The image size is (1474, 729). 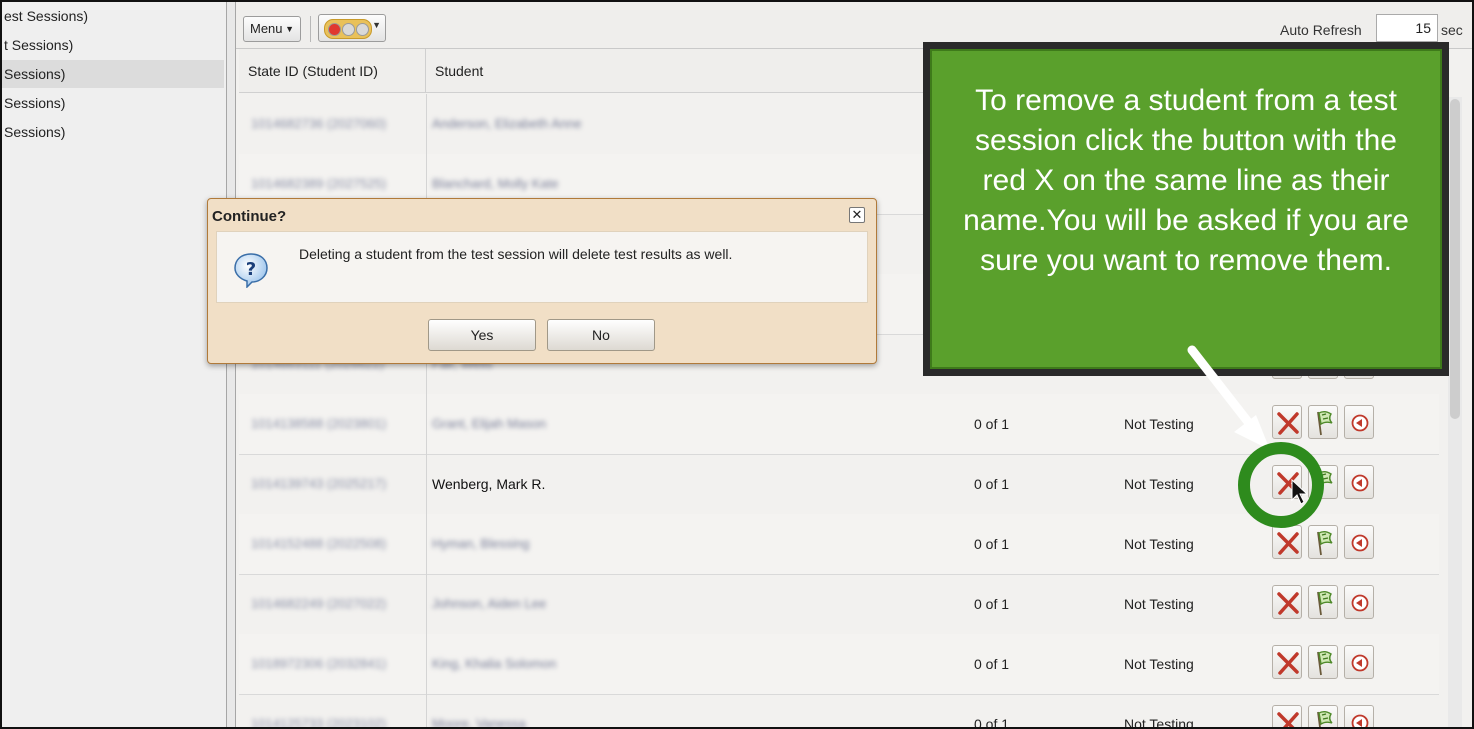 What do you see at coordinates (1228, 397) in the screenshot?
I see `pointer-arrow-icon` at bounding box center [1228, 397].